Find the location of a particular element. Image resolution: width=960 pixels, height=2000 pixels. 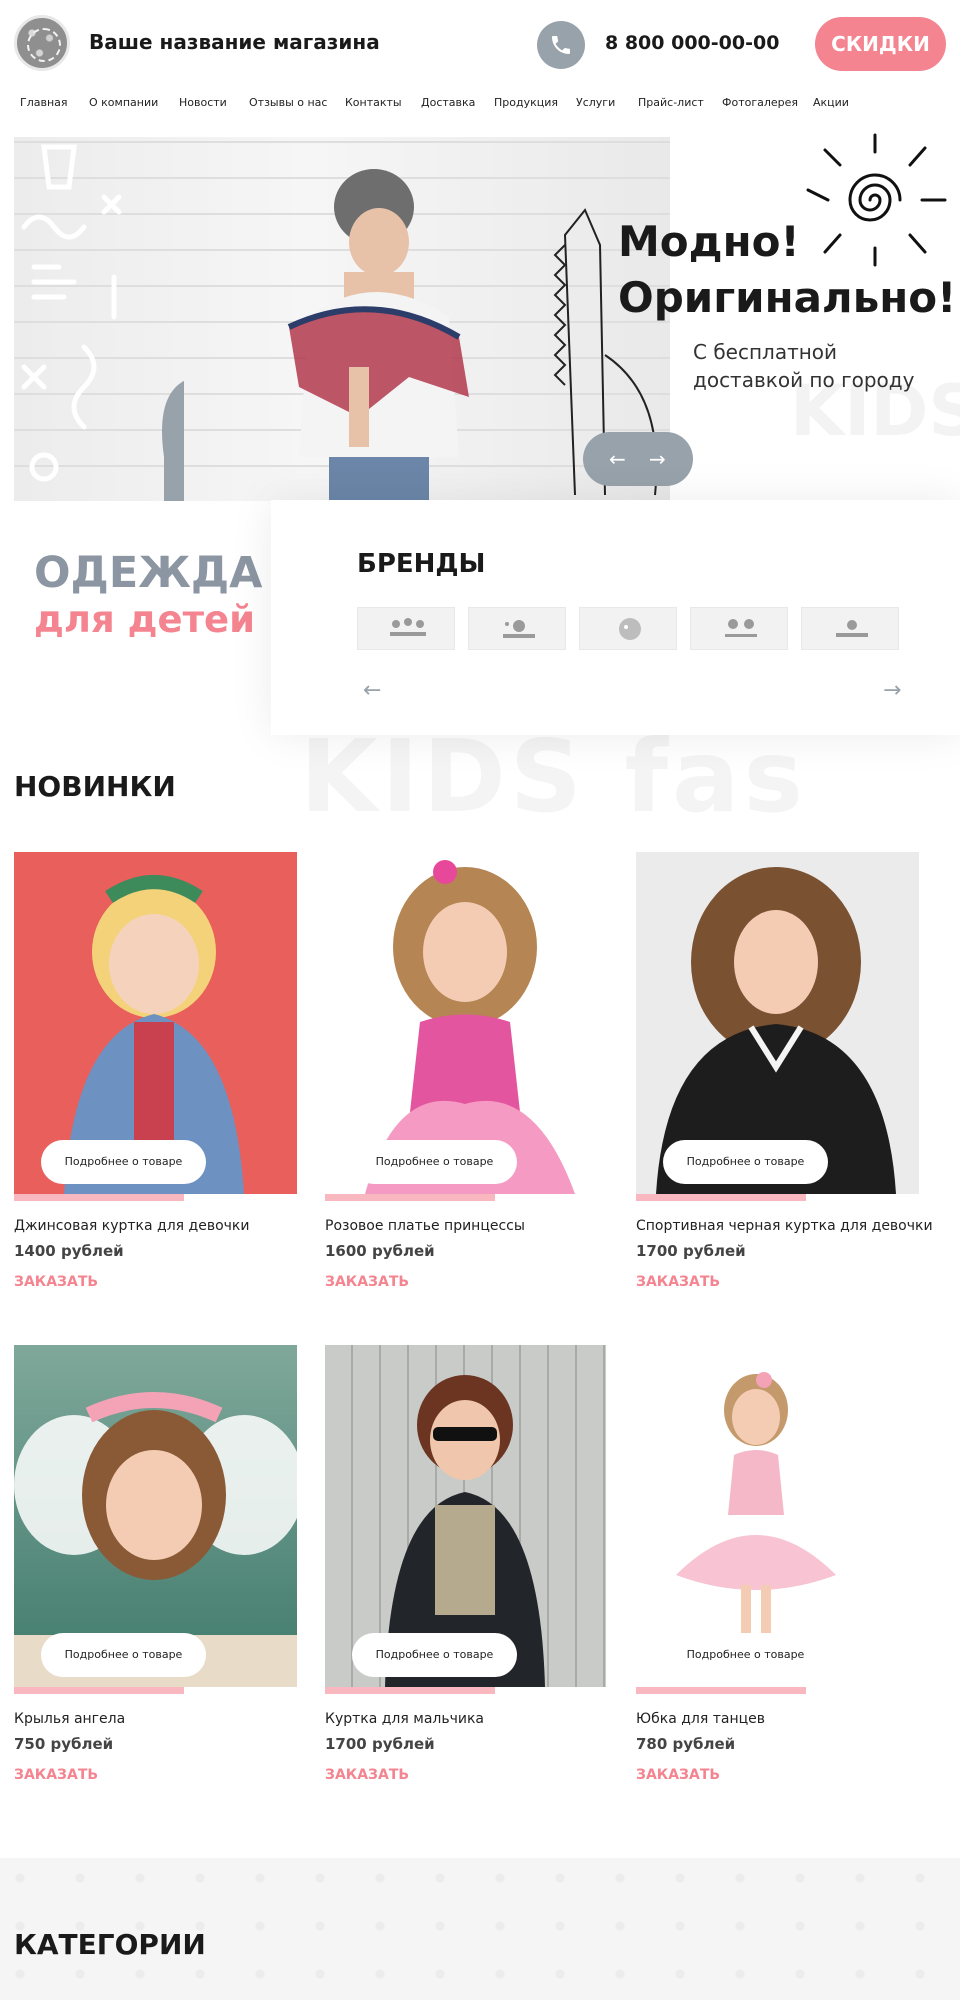

nav-item-delivery: Доставка is located at coordinates (448, 102).